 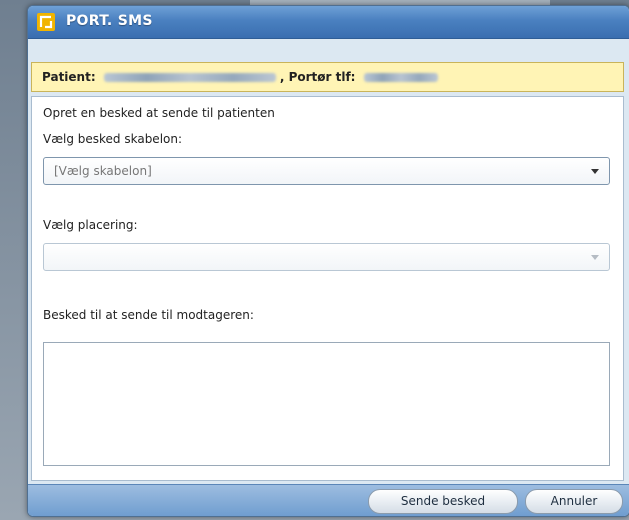 What do you see at coordinates (103, 171) in the screenshot?
I see `template-select-value: [Vælg skabelon]` at bounding box center [103, 171].